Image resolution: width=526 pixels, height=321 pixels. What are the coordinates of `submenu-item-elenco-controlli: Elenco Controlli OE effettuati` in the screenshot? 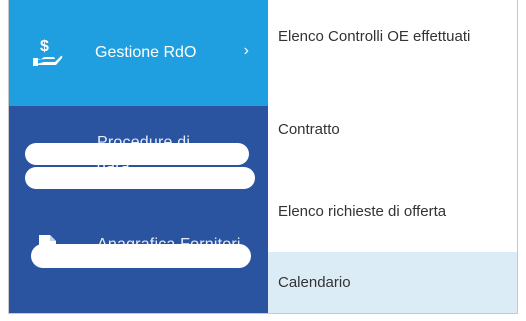 It's located at (392, 37).